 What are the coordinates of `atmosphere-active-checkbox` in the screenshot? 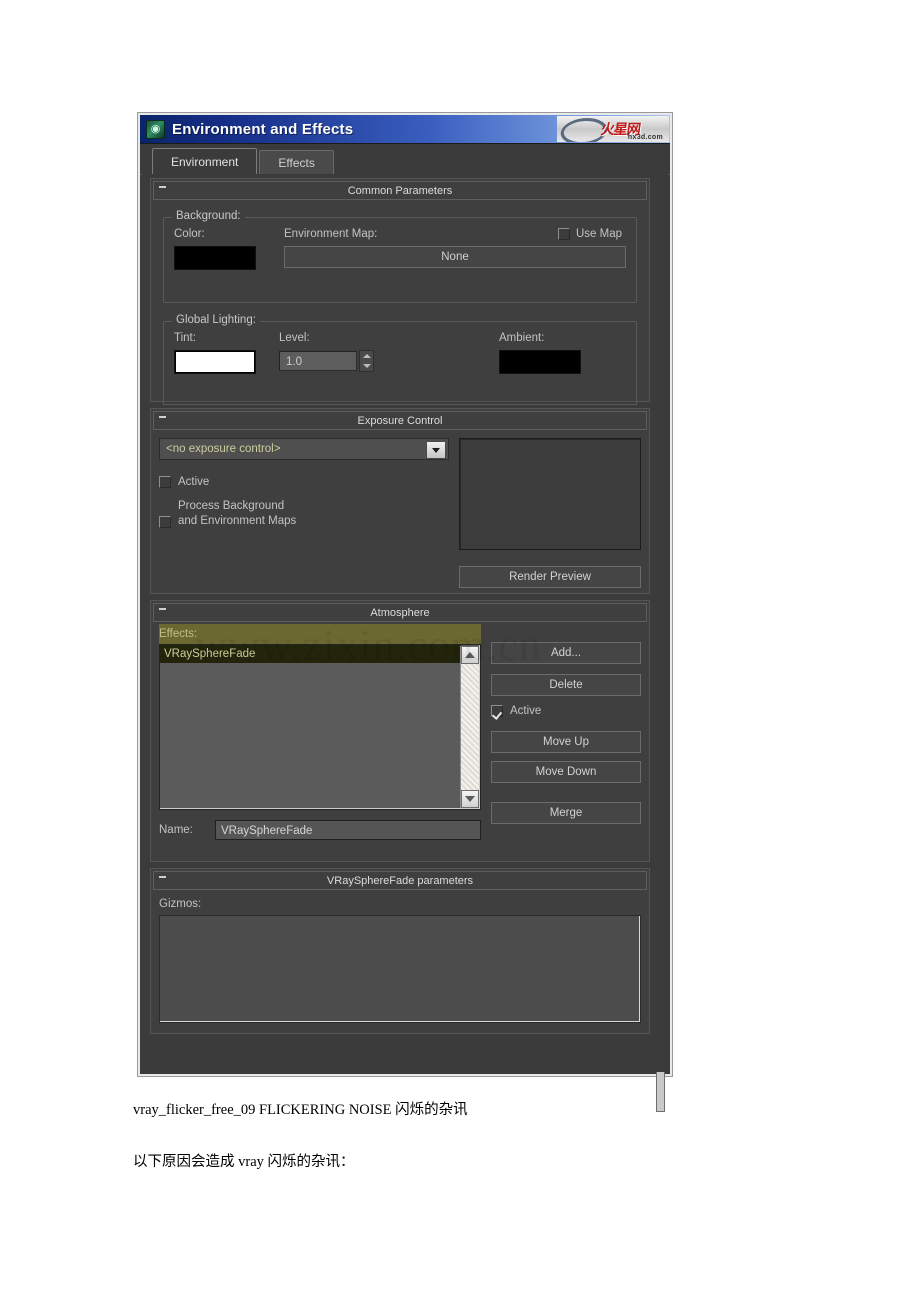 It's located at (497, 711).